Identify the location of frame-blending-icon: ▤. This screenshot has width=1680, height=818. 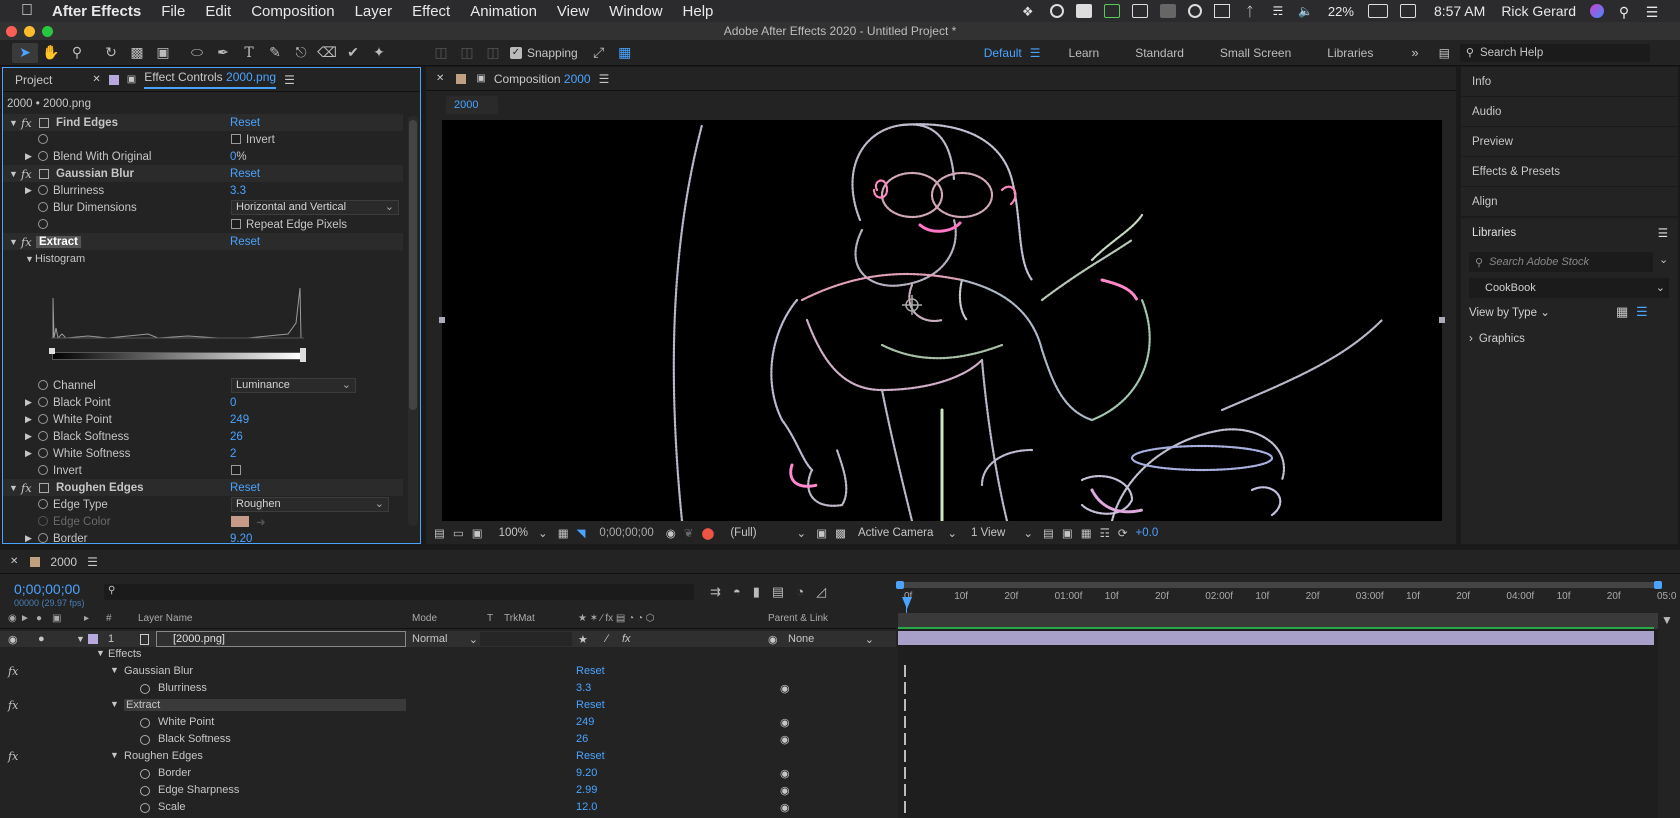
(778, 592).